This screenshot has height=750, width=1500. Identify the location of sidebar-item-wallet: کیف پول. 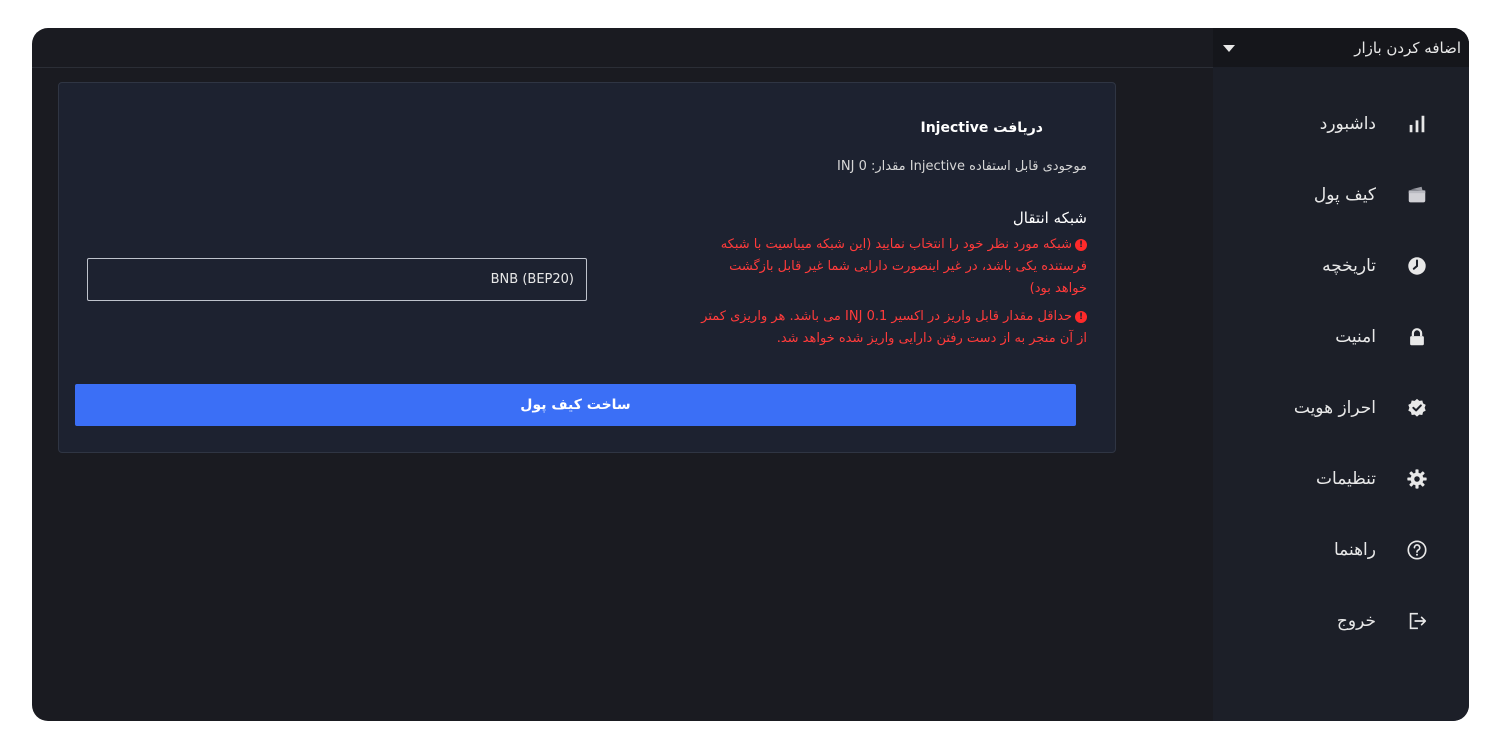
(1341, 194).